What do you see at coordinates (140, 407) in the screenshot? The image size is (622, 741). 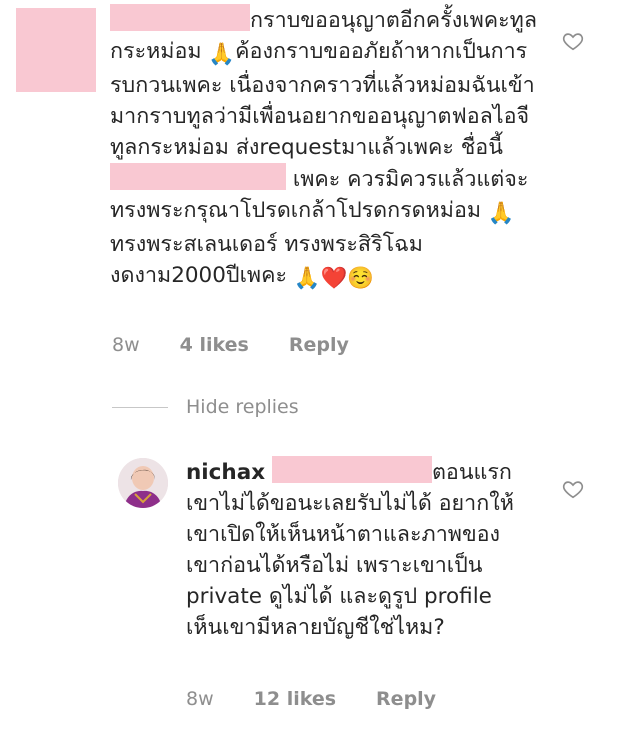 I see `hide-replies-divider` at bounding box center [140, 407].